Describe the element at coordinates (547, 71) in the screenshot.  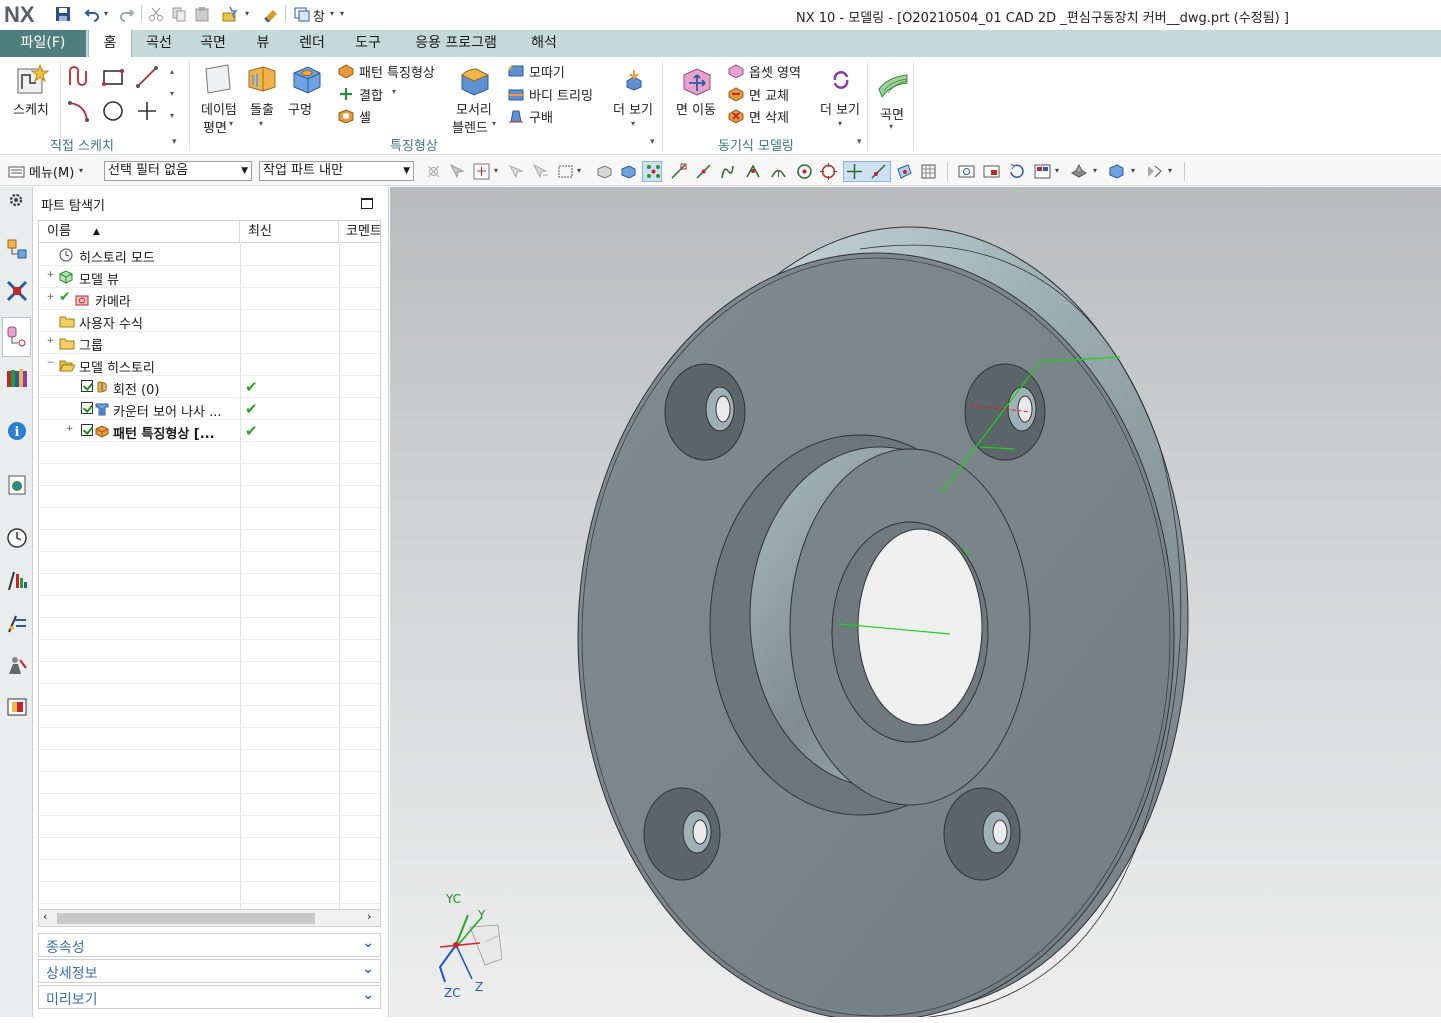
I see `chamfer-button: 모따기` at that location.